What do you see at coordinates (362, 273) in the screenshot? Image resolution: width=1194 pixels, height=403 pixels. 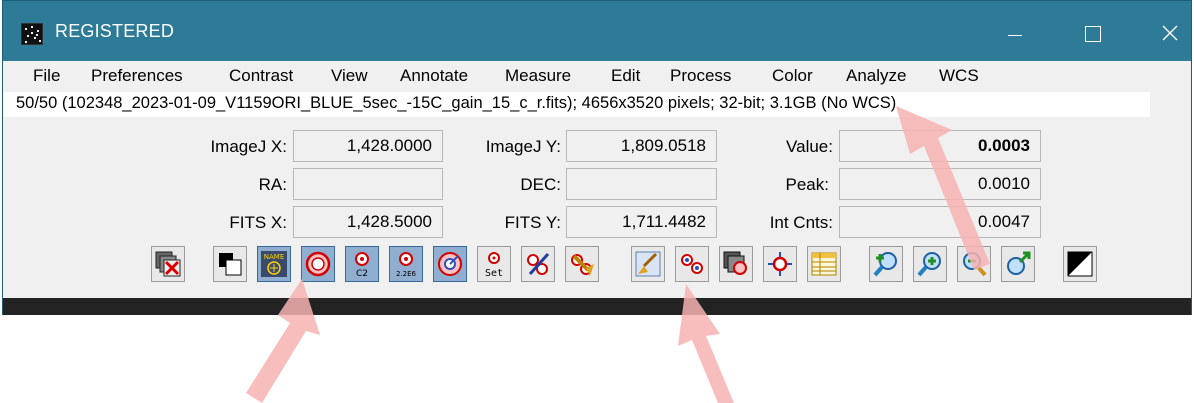 I see `c2-text: C2` at bounding box center [362, 273].